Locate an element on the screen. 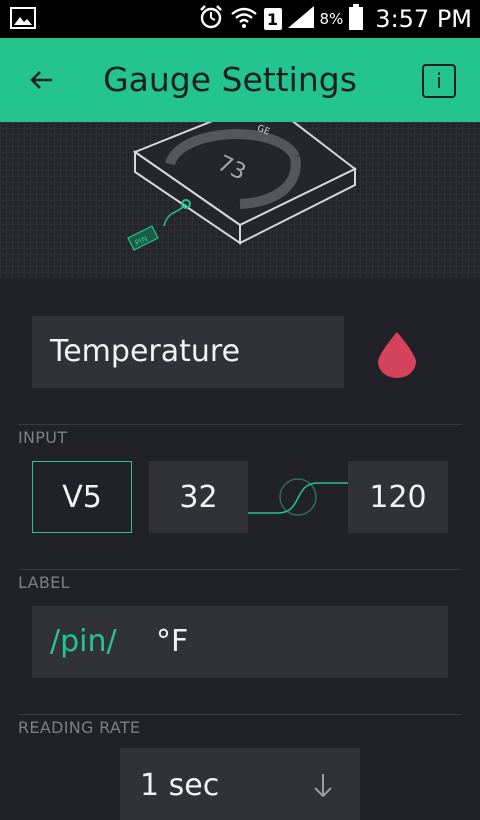 This screenshot has width=480, height=820. max-value-input: 120 is located at coordinates (398, 497).